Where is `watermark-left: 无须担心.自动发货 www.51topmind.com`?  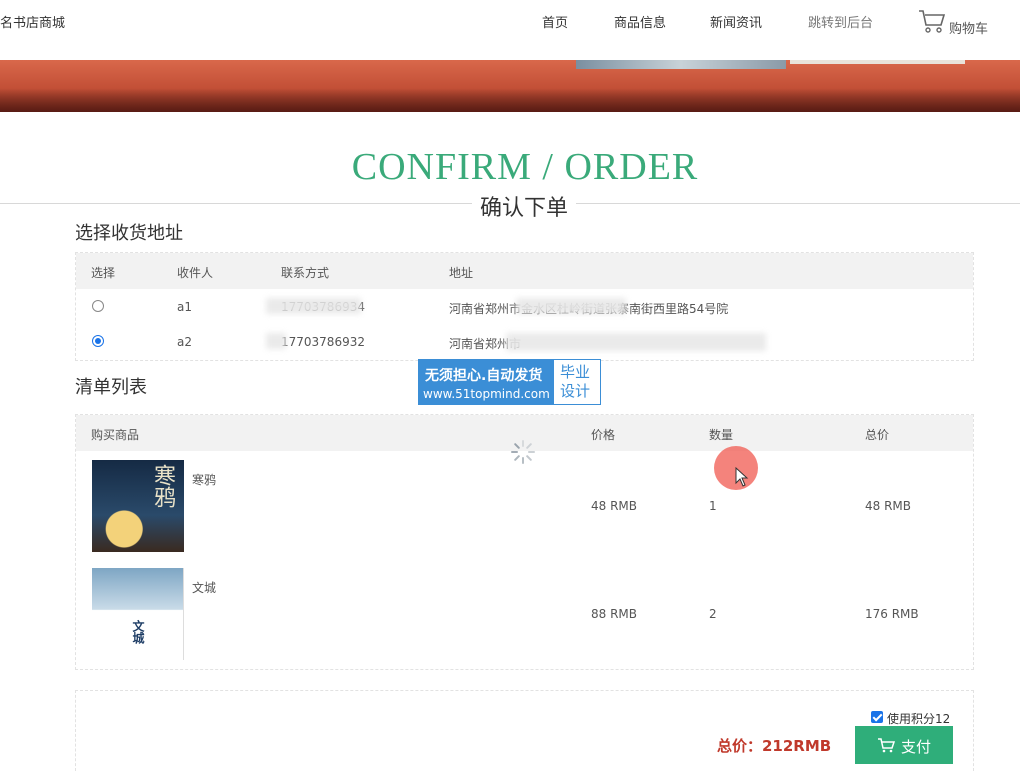
watermark-left: 无须担心.自动发货 www.51topmind.com is located at coordinates (486, 382).